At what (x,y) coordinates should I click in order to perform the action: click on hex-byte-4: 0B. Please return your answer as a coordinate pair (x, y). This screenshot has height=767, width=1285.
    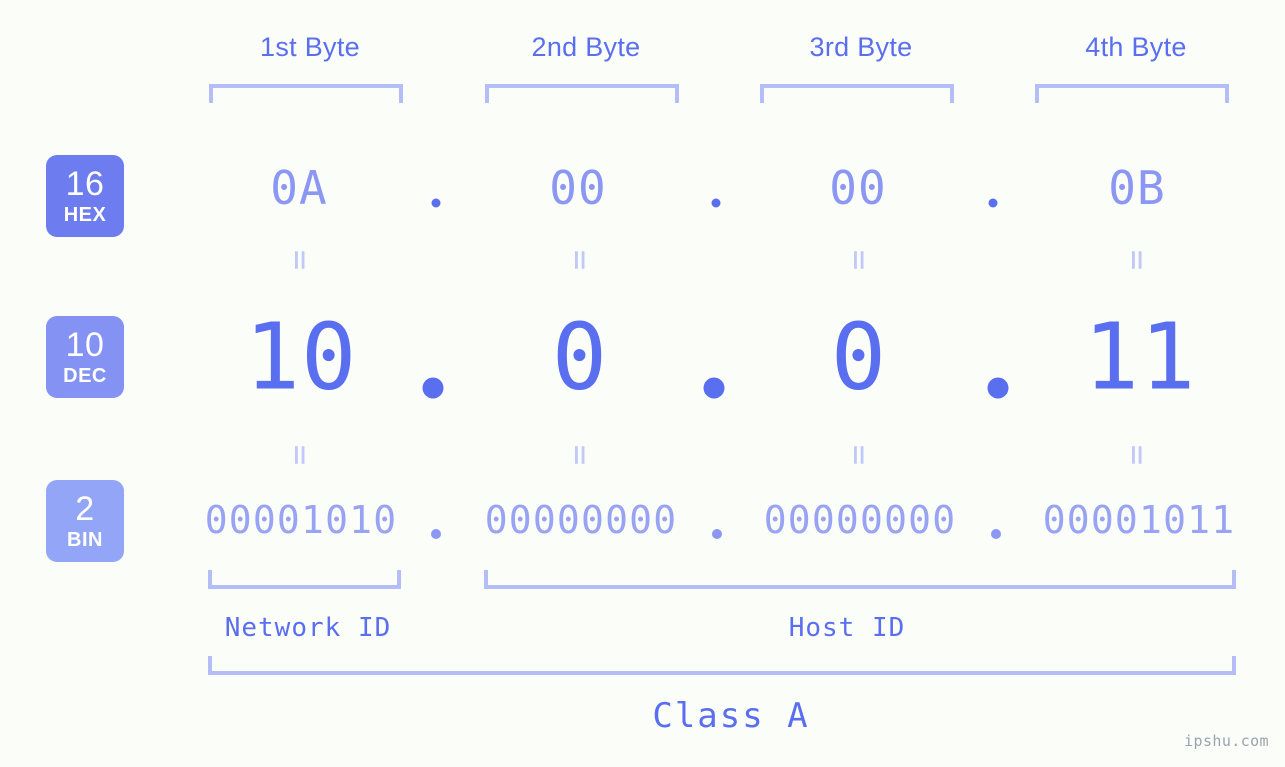
    Looking at the image, I should click on (1137, 188).